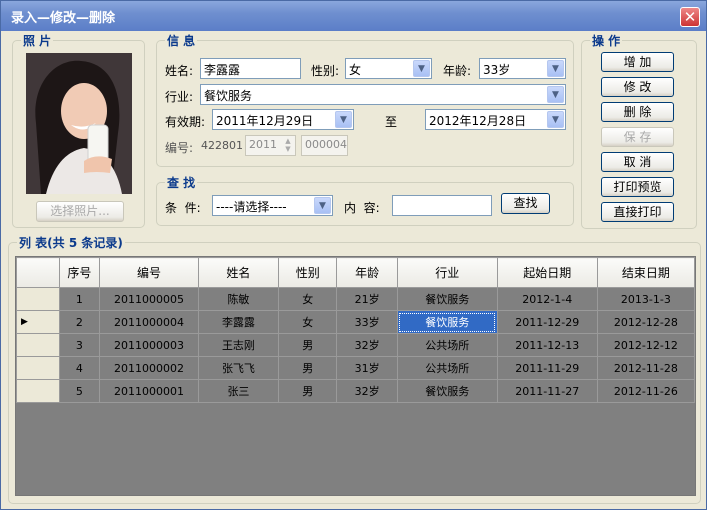 This screenshot has height=510, width=707. What do you see at coordinates (547, 368) in the screenshot?
I see `table-cell: 2011-11-29` at bounding box center [547, 368].